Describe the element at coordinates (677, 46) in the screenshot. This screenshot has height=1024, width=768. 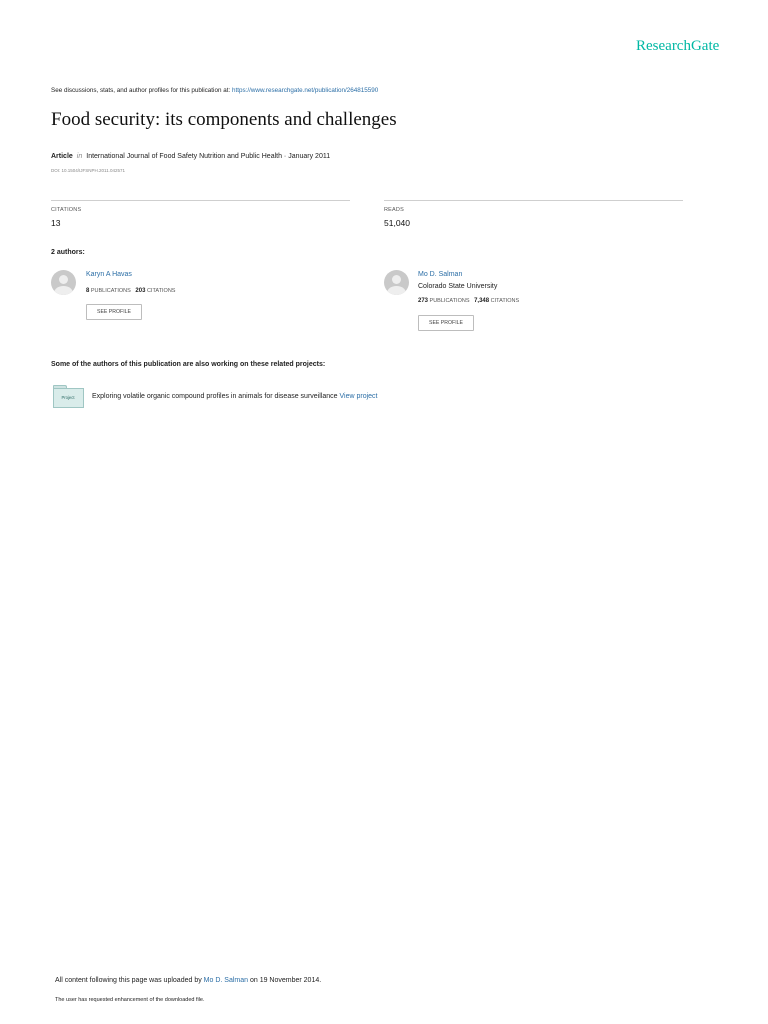
I see `researchgate-logo: ResearchGate` at that location.